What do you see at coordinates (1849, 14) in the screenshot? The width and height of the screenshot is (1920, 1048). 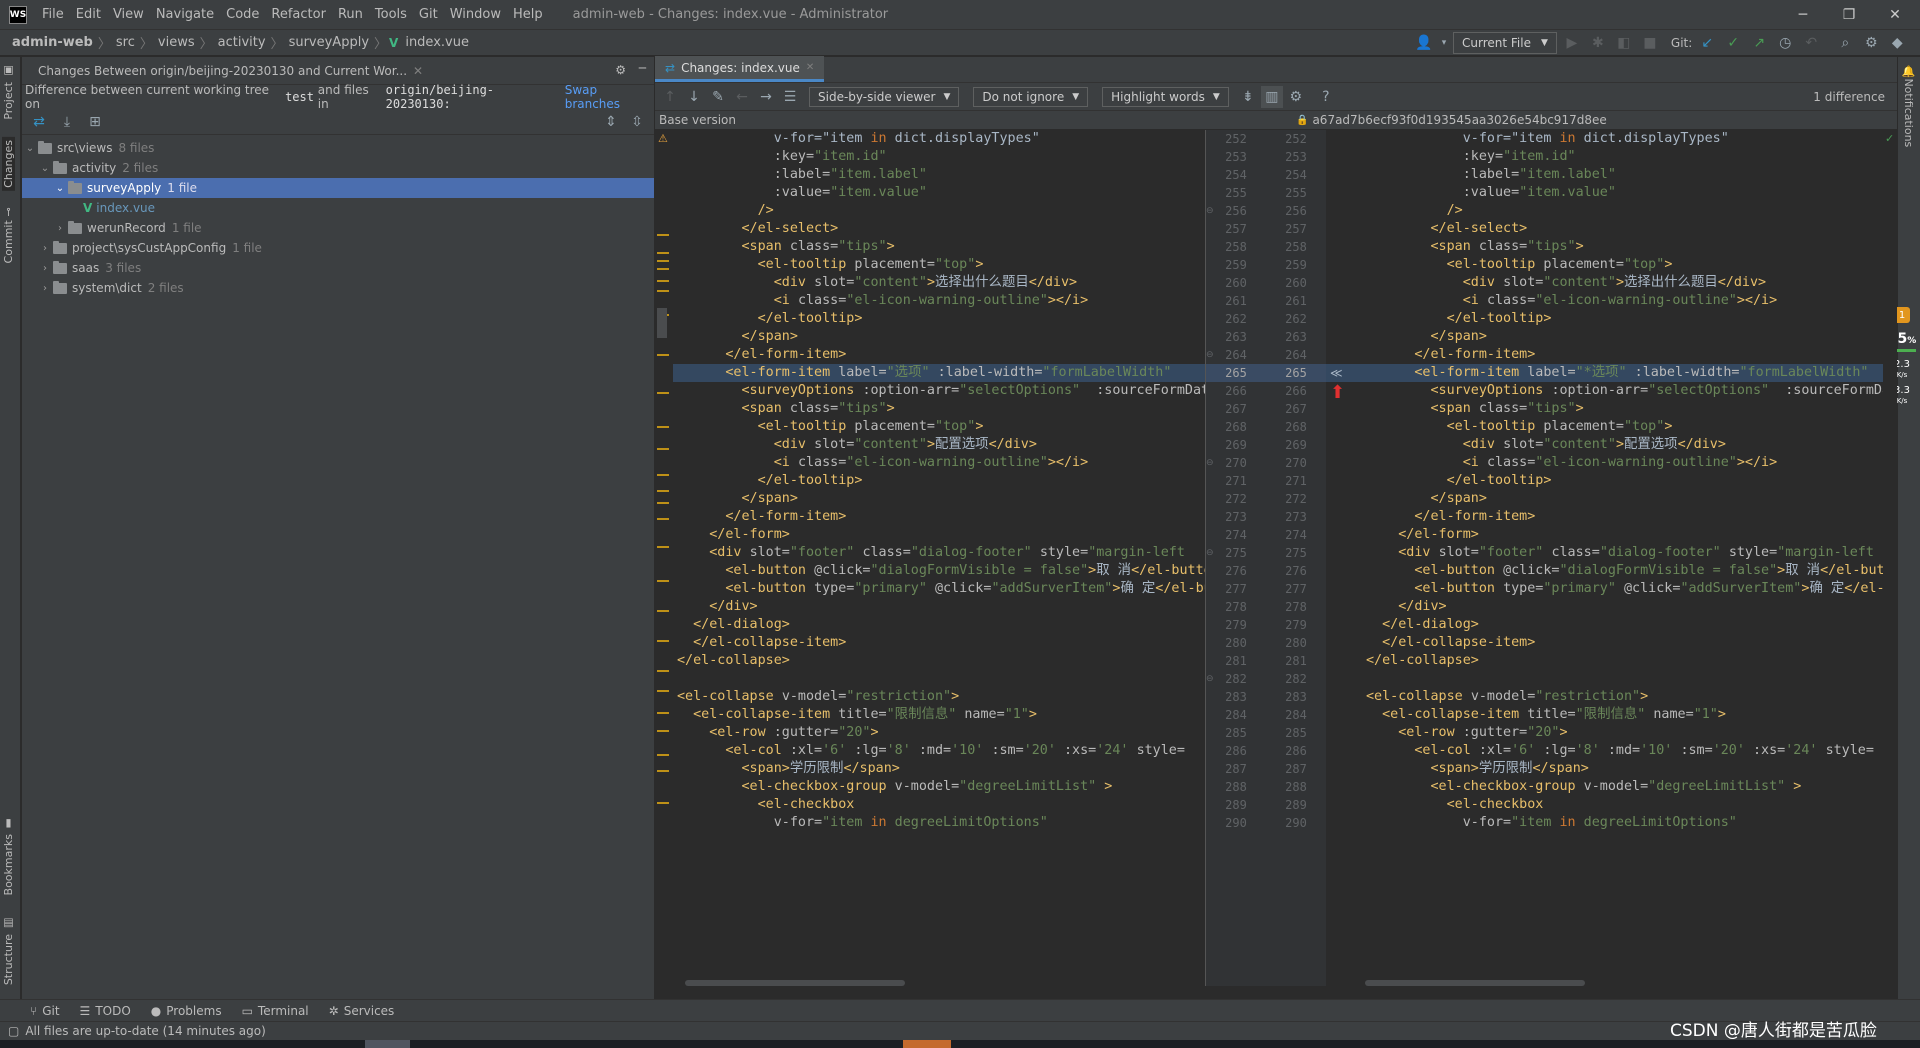 I see `restore-icon: ❐` at bounding box center [1849, 14].